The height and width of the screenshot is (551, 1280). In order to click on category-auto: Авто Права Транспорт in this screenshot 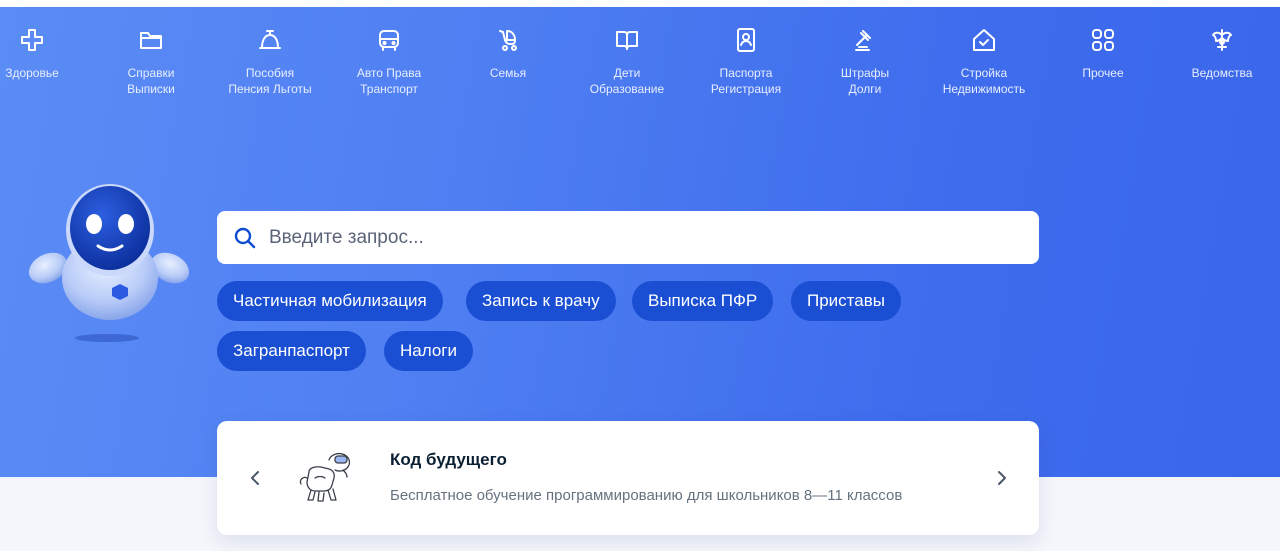, I will do `click(389, 62)`.